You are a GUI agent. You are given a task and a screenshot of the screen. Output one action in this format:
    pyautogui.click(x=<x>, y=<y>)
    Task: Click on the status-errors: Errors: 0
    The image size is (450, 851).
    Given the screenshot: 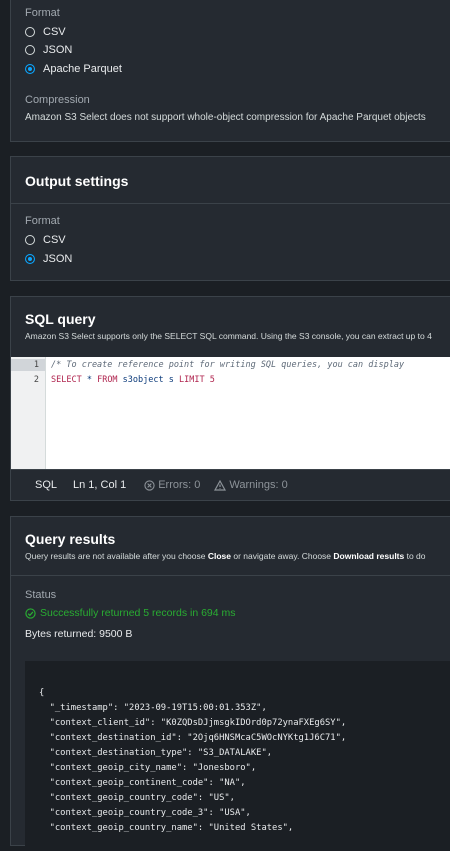 What is the action you would take?
    pyautogui.click(x=172, y=485)
    